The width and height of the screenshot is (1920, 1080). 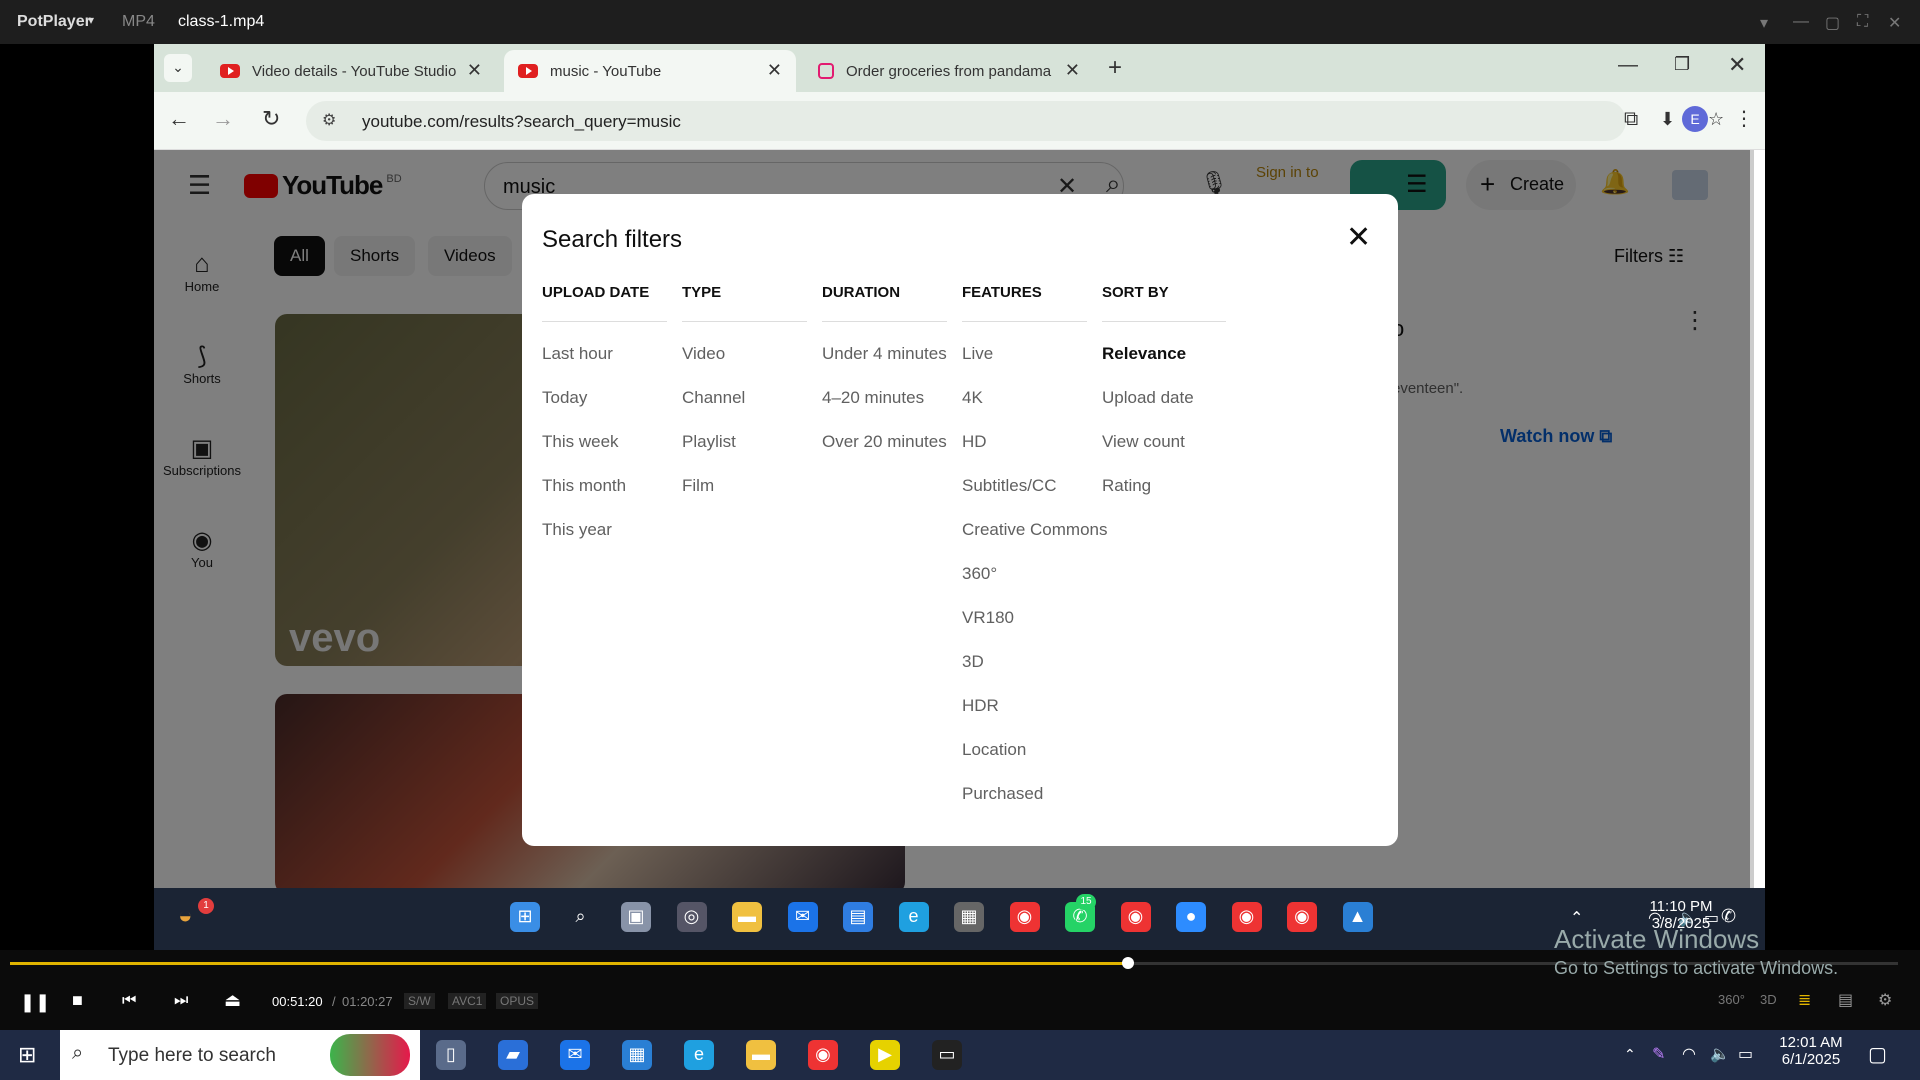 What do you see at coordinates (185, 916) in the screenshot?
I see `lunch-icon: ◒` at bounding box center [185, 916].